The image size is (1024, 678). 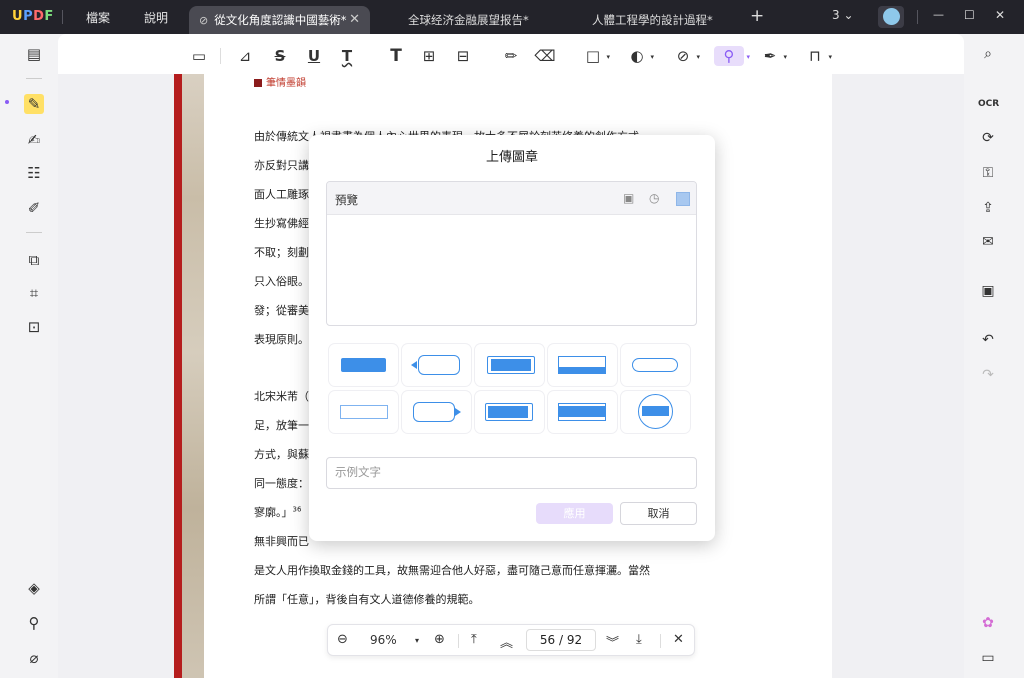 I want to click on stamp-icon: ⚲ ▾, so click(x=732, y=56).